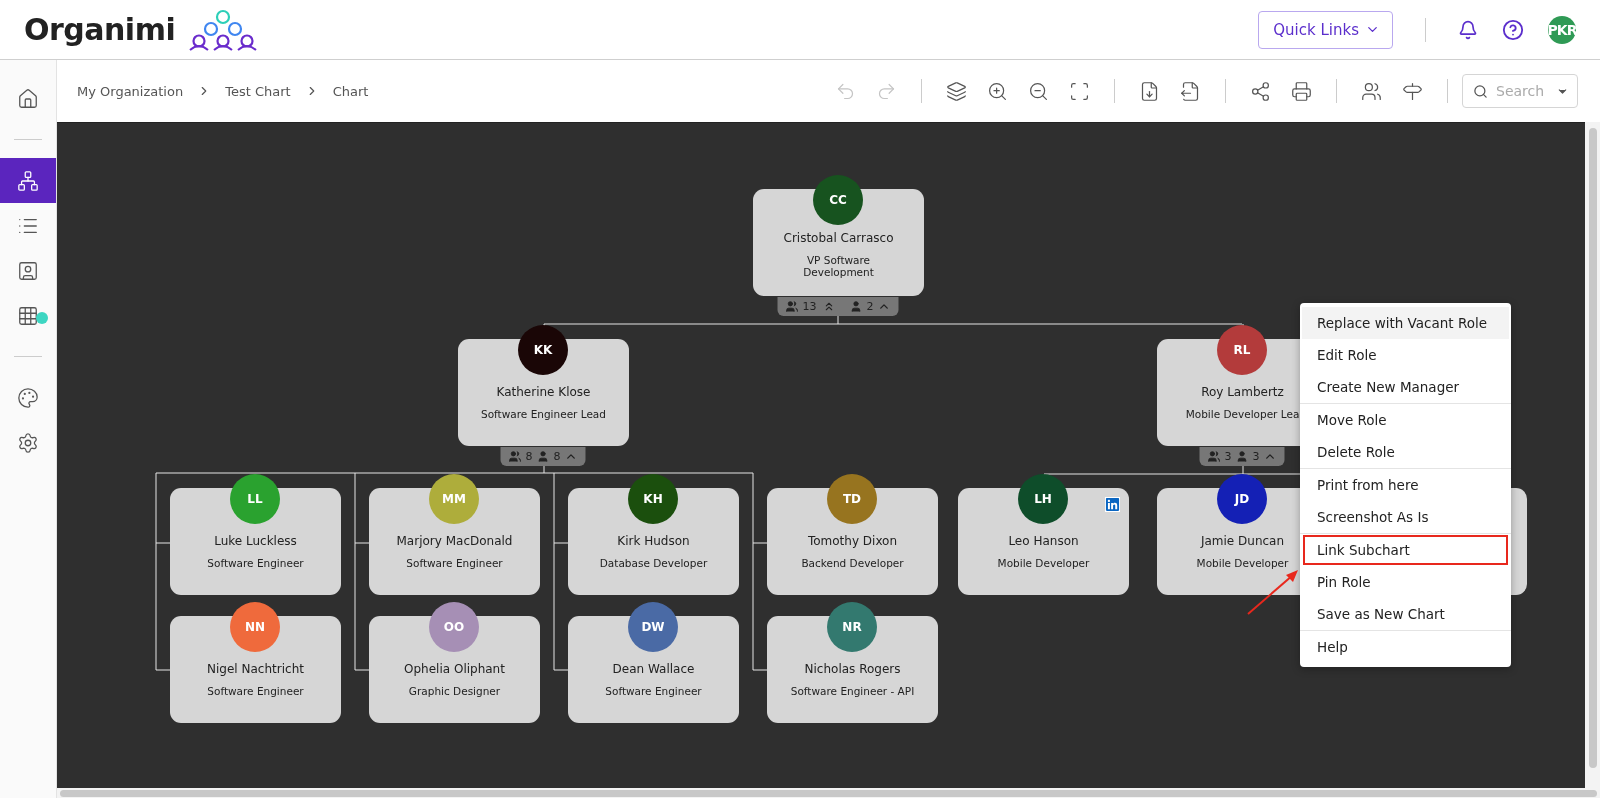 Image resolution: width=1600 pixels, height=798 pixels. I want to click on zoom-out-icon, so click(1038, 91).